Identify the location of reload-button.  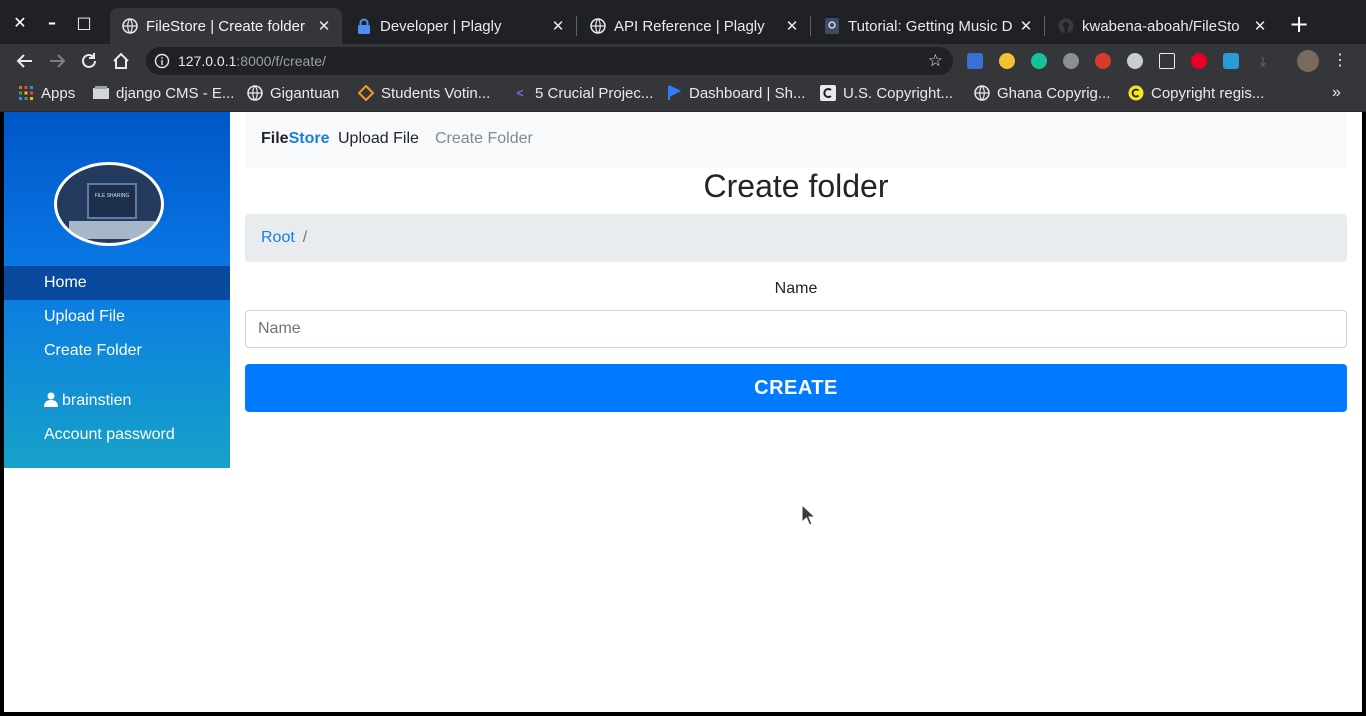
(89, 61).